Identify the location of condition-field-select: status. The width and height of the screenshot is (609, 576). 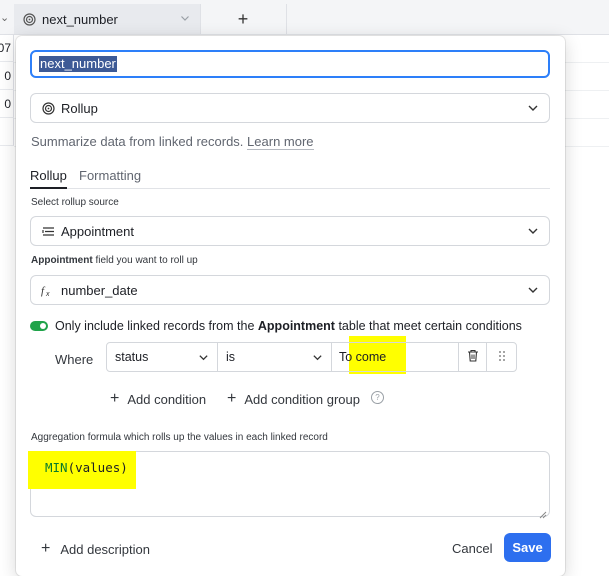
(162, 357).